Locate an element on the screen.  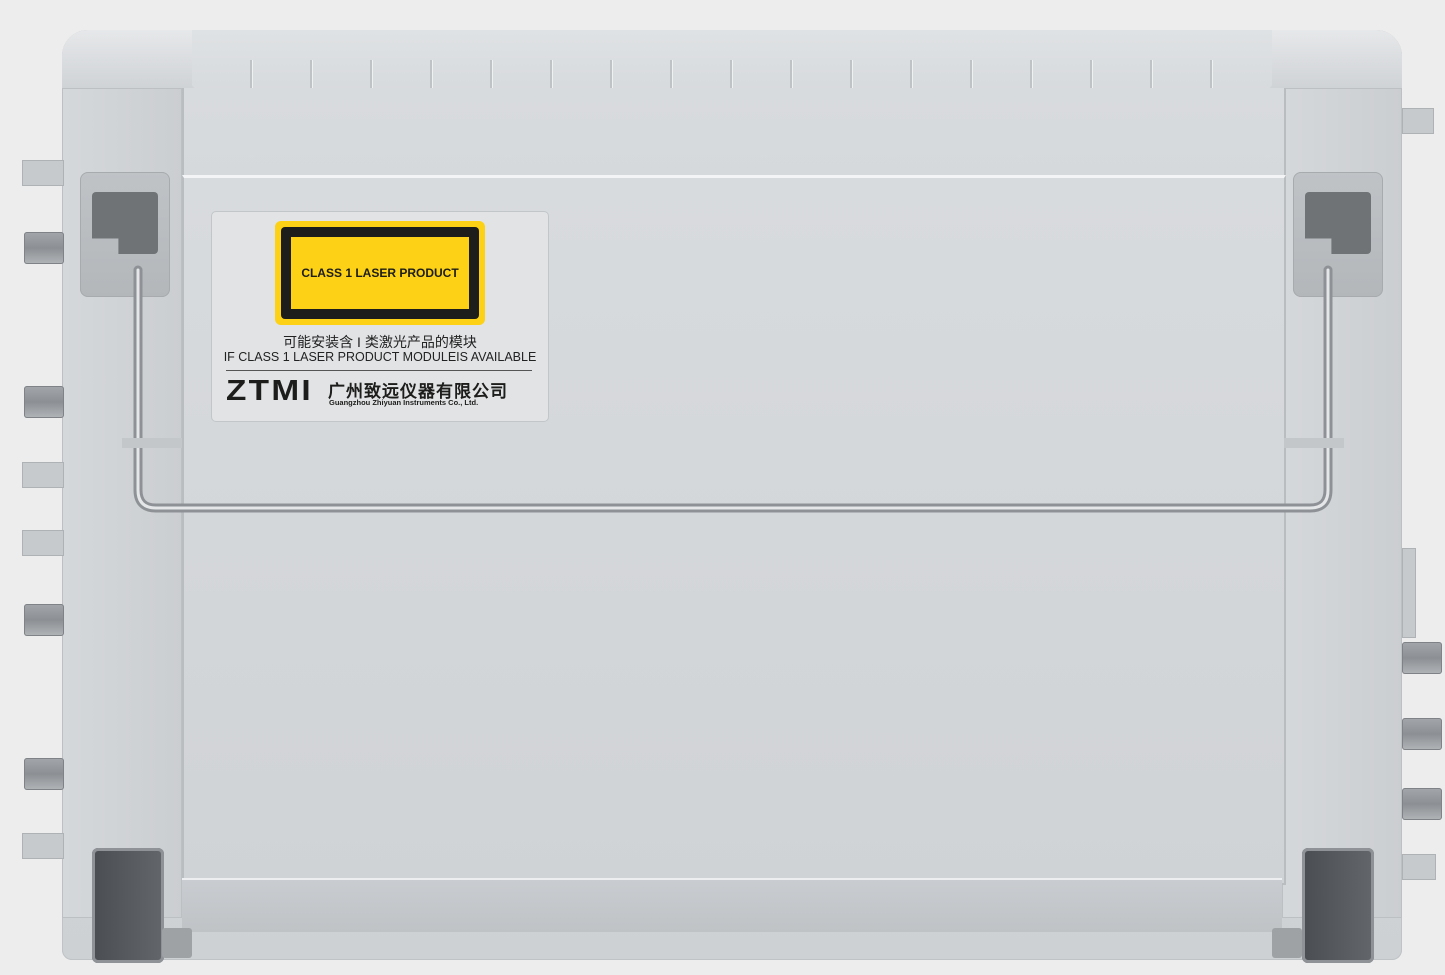
warning-text: CLASS 1 LASER PRODUCT is located at coordinates (380, 273).